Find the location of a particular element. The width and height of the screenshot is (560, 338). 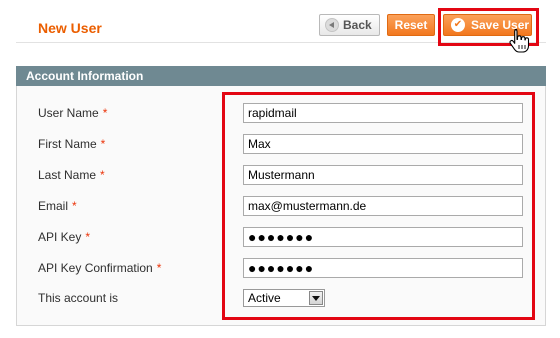

page-title: New User is located at coordinates (70, 28).